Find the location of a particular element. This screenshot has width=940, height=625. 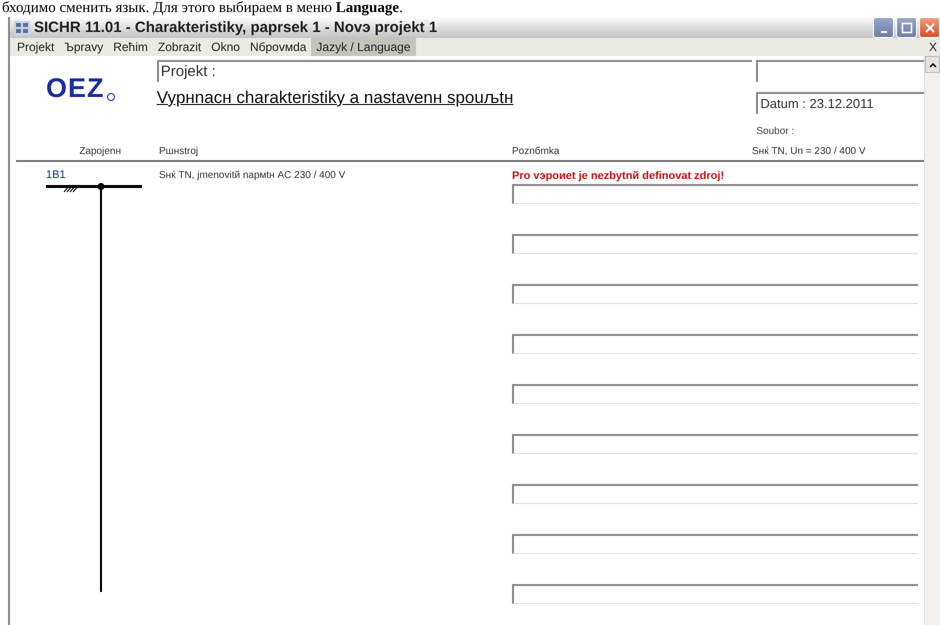

menu-item: Ъpravy is located at coordinates (83, 47).